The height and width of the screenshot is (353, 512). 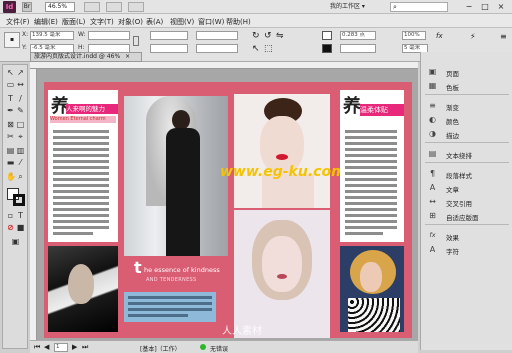 I want to click on note-tool-icon: ▬, so click(x=10, y=162).